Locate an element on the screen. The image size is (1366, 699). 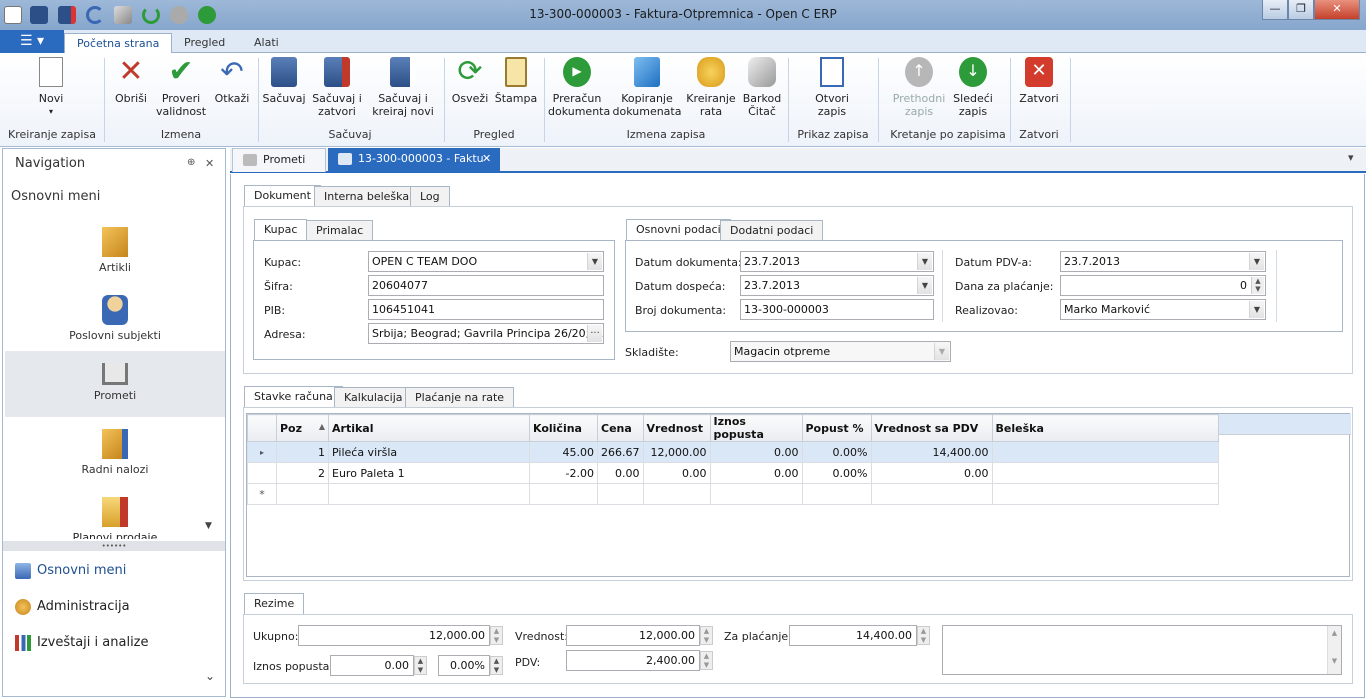
realizovao-combobox: Marko Marković ▼ is located at coordinates (1163, 309).